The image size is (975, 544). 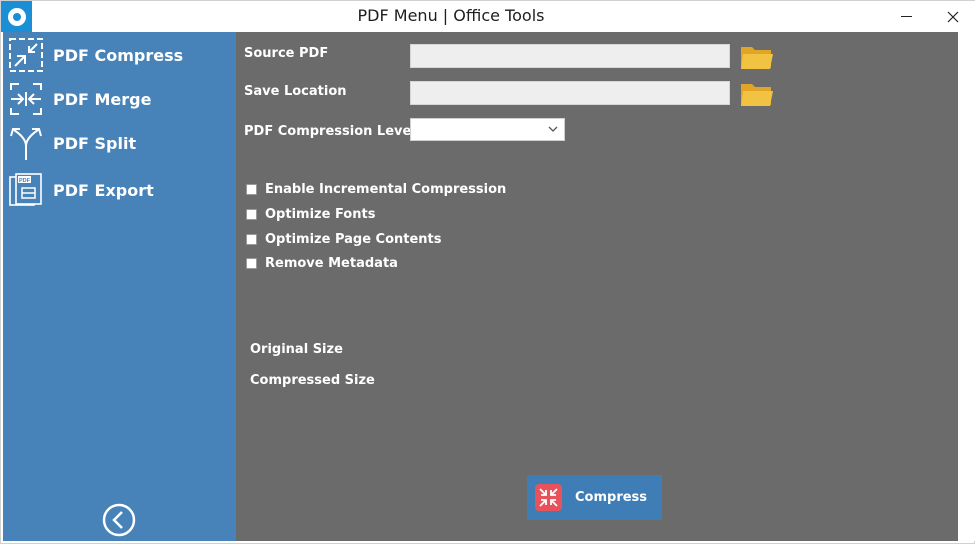 I want to click on option-label: Optimize Fonts, so click(x=320, y=214).